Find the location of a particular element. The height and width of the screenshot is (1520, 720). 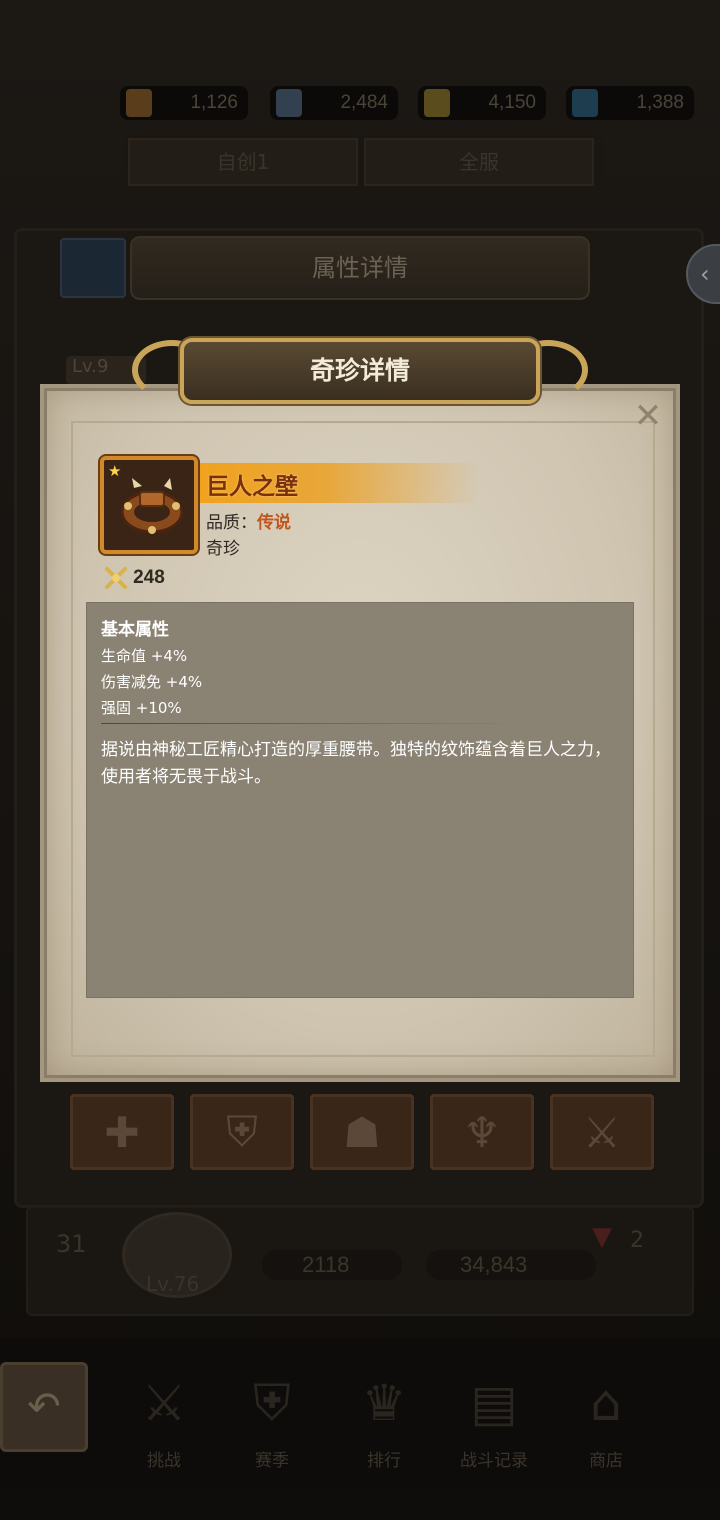

quality-label: 品质： is located at coordinates (231, 523).